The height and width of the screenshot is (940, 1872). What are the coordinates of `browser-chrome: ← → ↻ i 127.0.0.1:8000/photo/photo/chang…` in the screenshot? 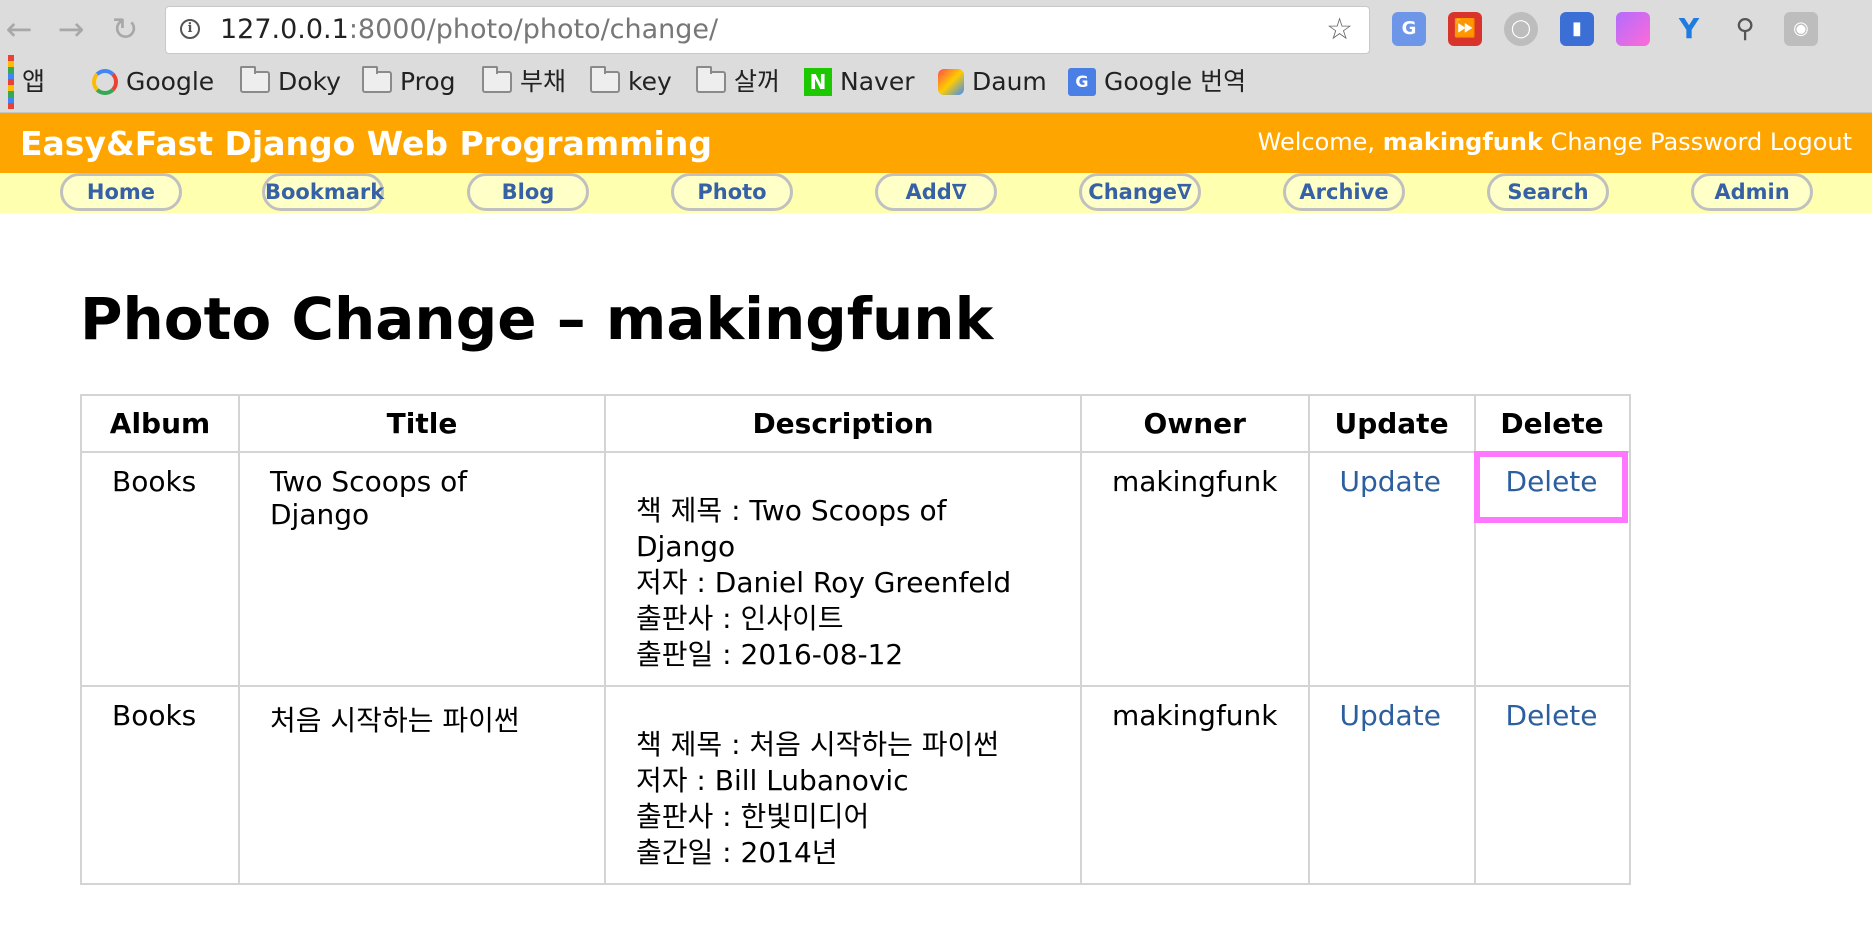 It's located at (936, 56).